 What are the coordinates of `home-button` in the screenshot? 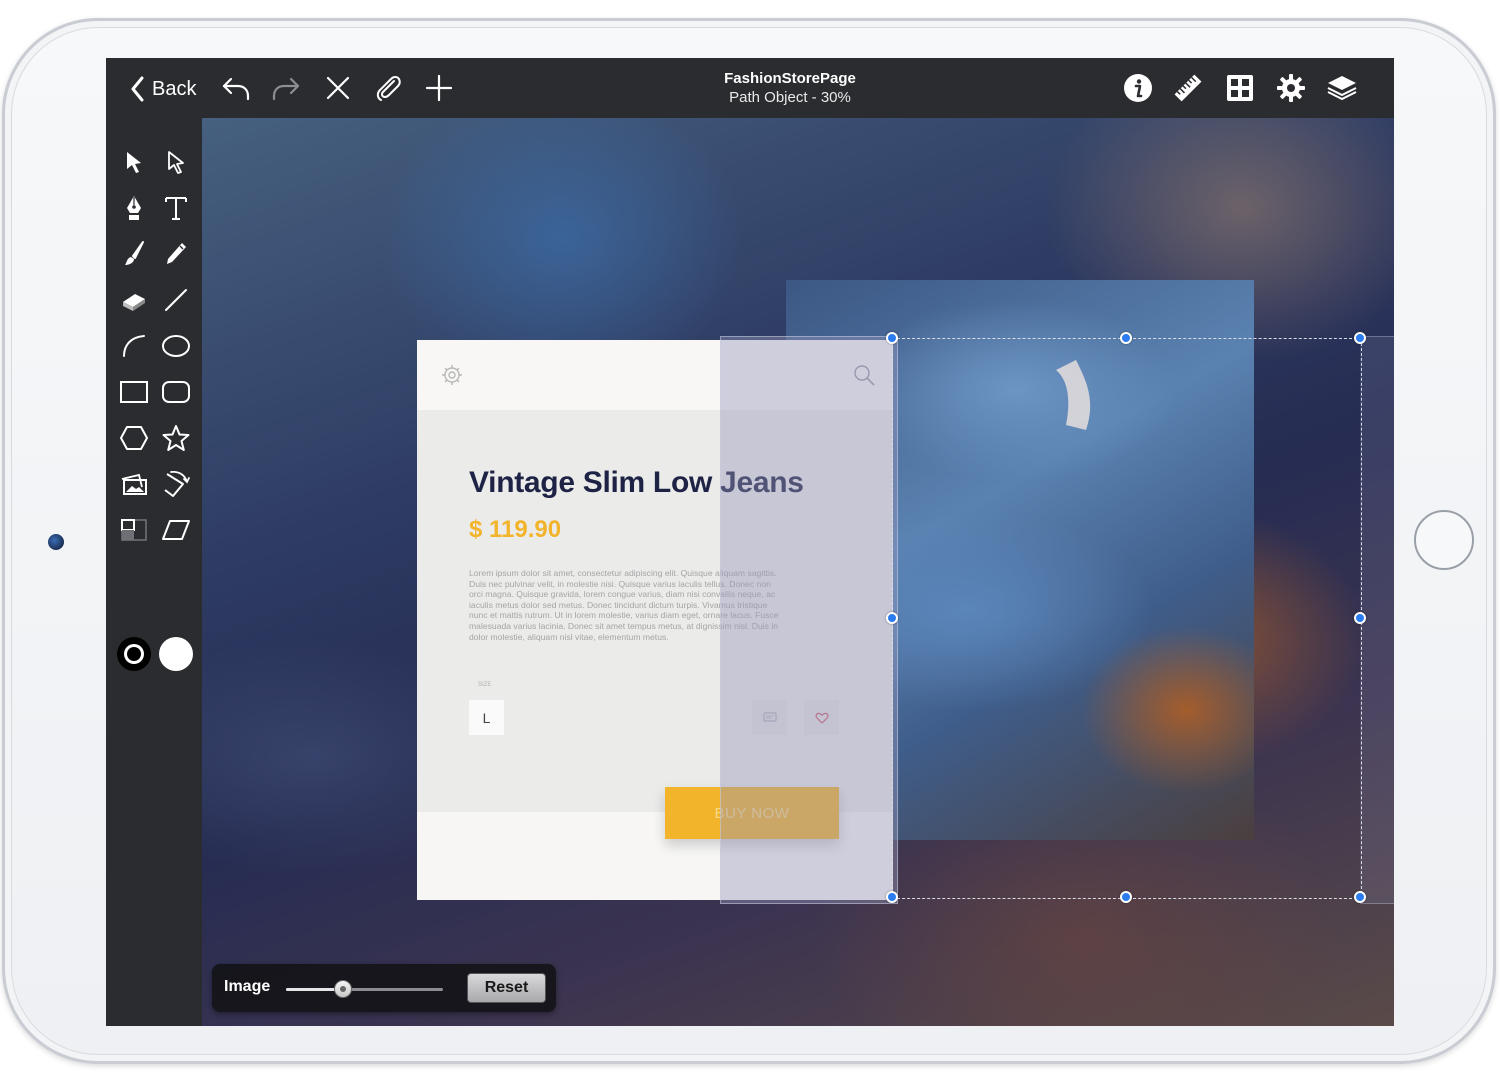 It's located at (1444, 540).